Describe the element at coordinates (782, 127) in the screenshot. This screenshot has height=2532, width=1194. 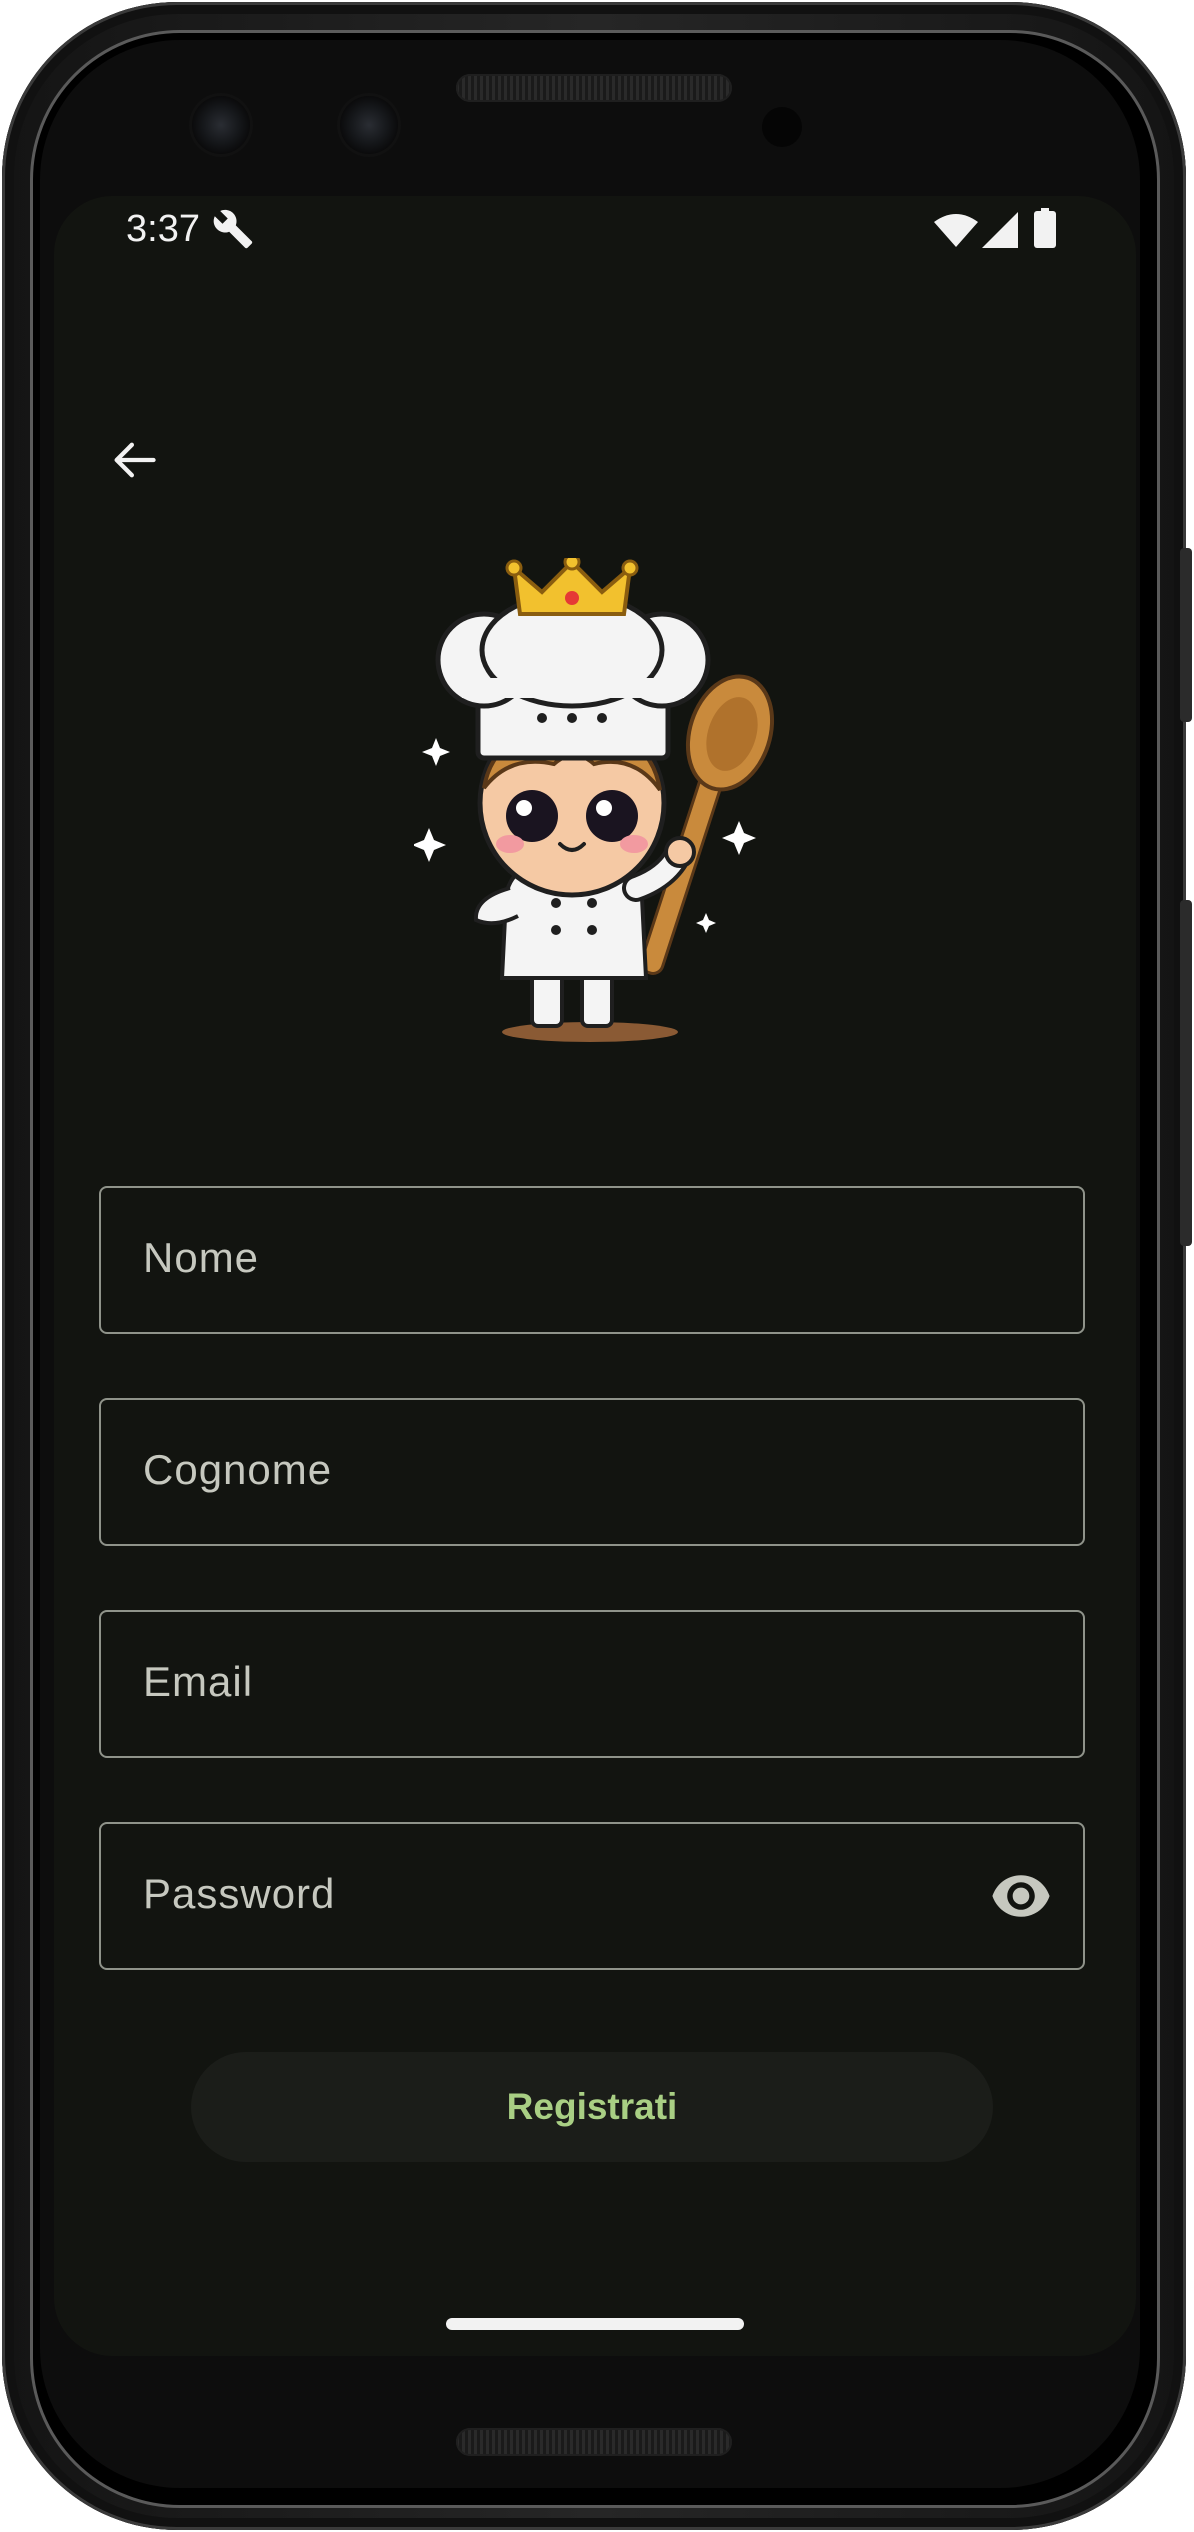
I see `proximity-sensor` at that location.